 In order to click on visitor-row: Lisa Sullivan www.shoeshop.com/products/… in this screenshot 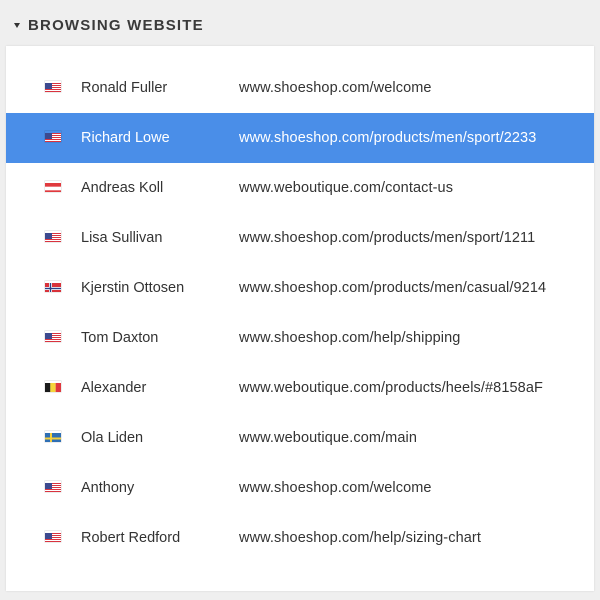, I will do `click(300, 238)`.